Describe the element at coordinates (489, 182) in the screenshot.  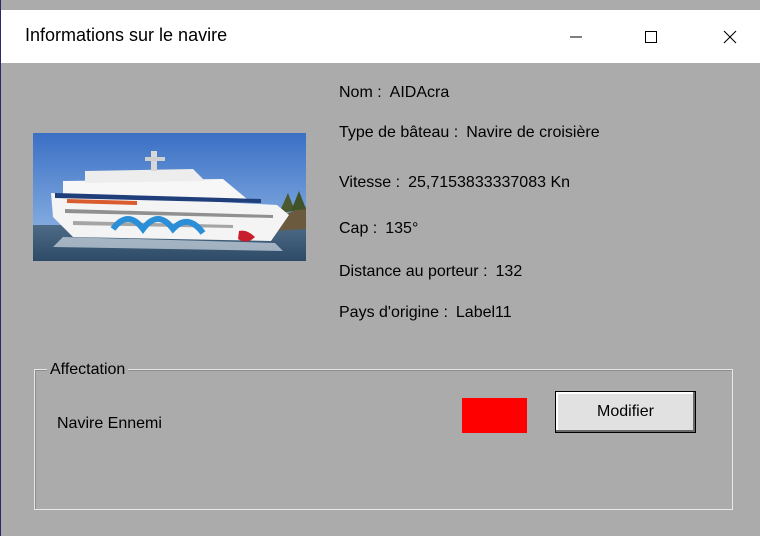
I see `speed-value: 25,7153833337083 Kn` at that location.